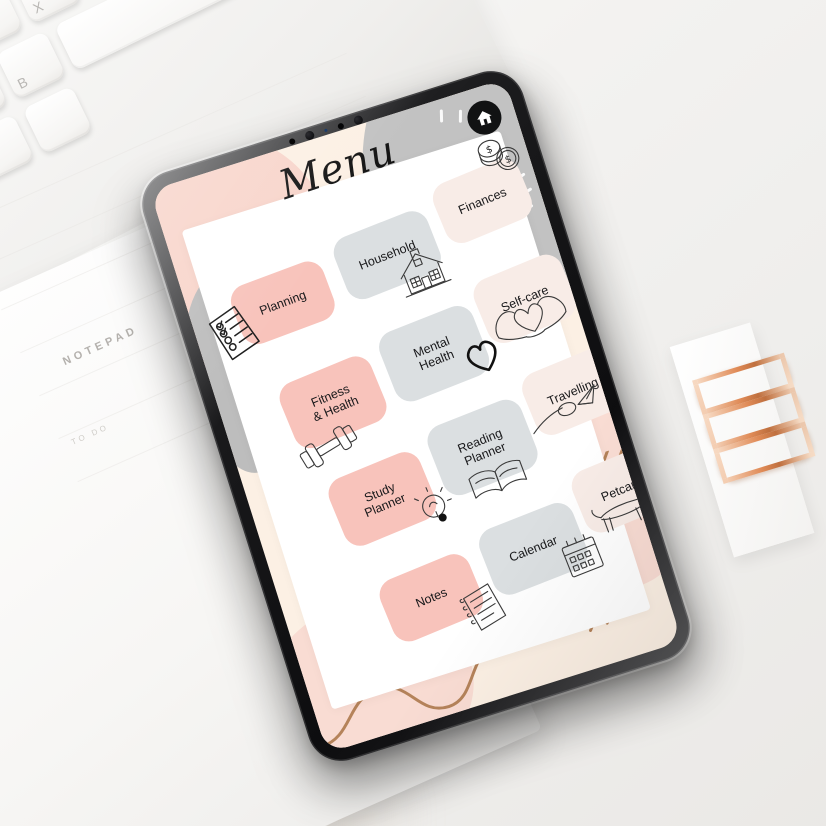 The image size is (826, 826). Describe the element at coordinates (482, 447) in the screenshot. I see `menu-tile-label: Reading Planner` at that location.